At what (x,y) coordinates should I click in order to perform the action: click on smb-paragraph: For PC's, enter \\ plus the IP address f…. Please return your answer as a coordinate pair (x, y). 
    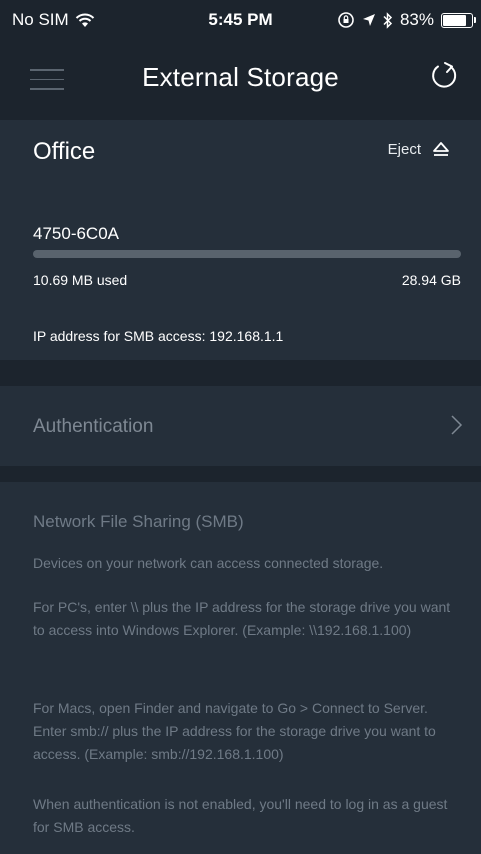
    Looking at the image, I should click on (242, 618).